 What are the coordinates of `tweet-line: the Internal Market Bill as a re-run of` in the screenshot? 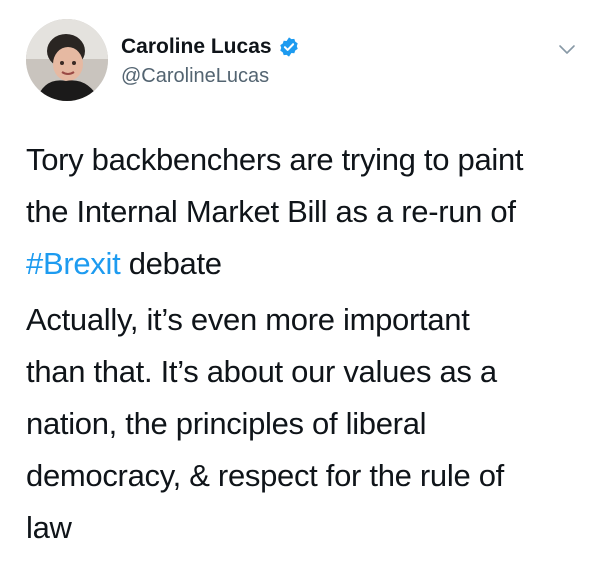 It's located at (271, 211).